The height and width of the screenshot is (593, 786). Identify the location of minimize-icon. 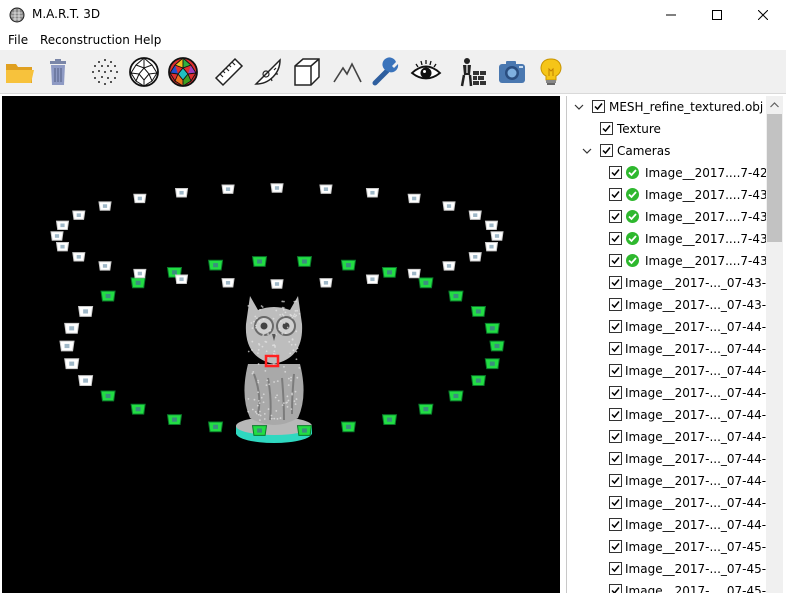
(671, 15).